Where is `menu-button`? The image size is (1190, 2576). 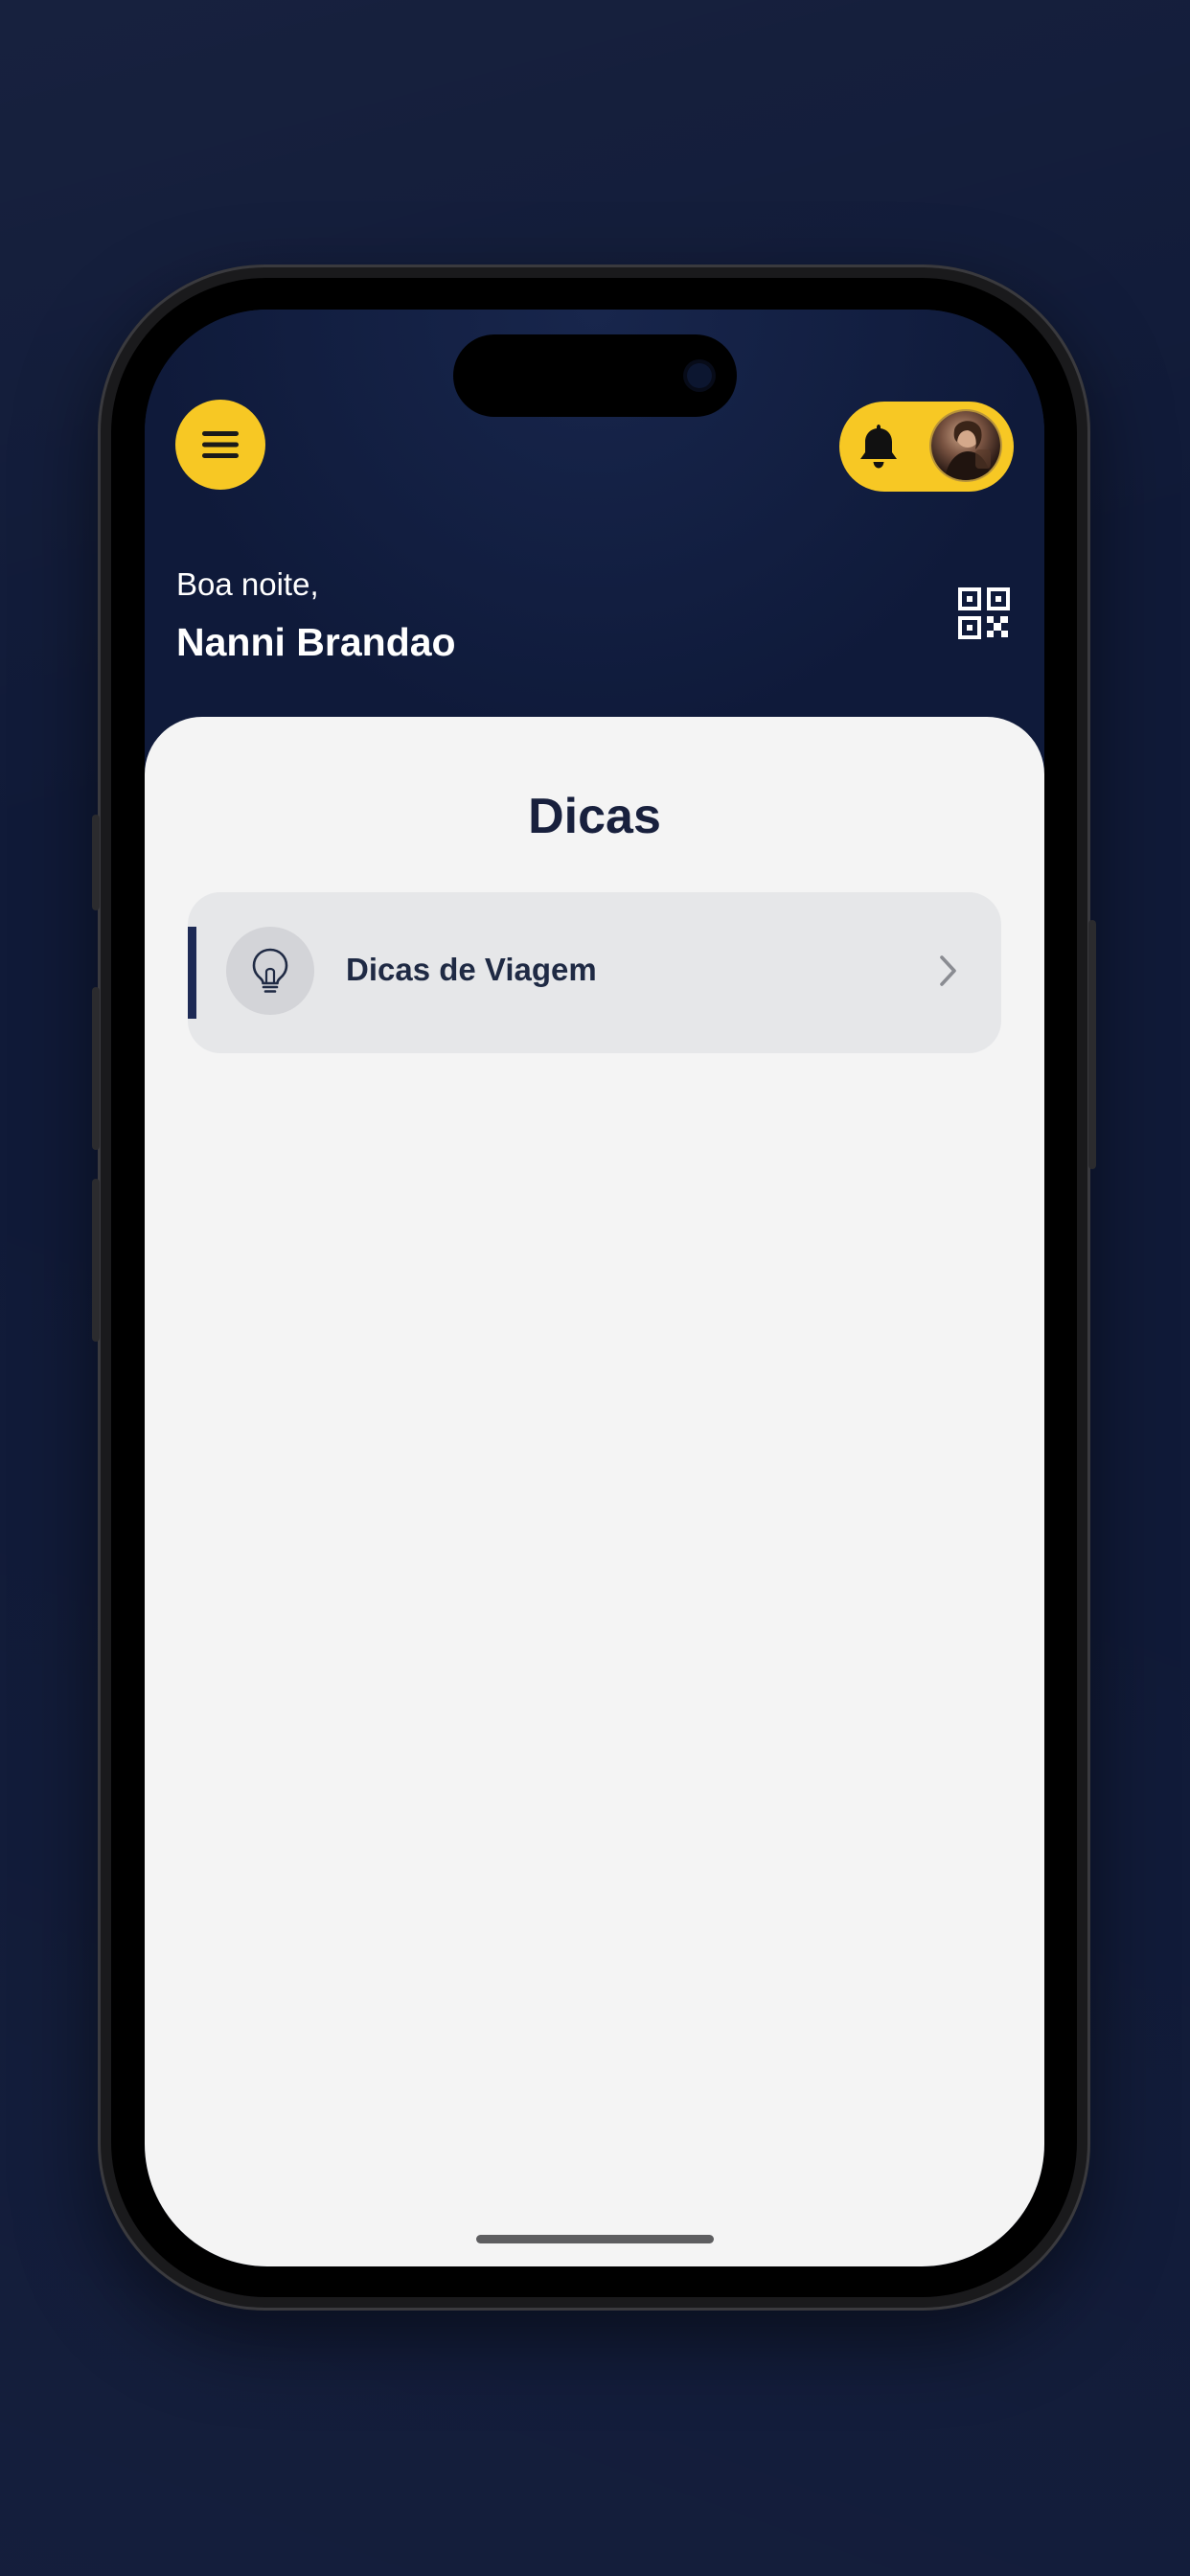 menu-button is located at coordinates (220, 445).